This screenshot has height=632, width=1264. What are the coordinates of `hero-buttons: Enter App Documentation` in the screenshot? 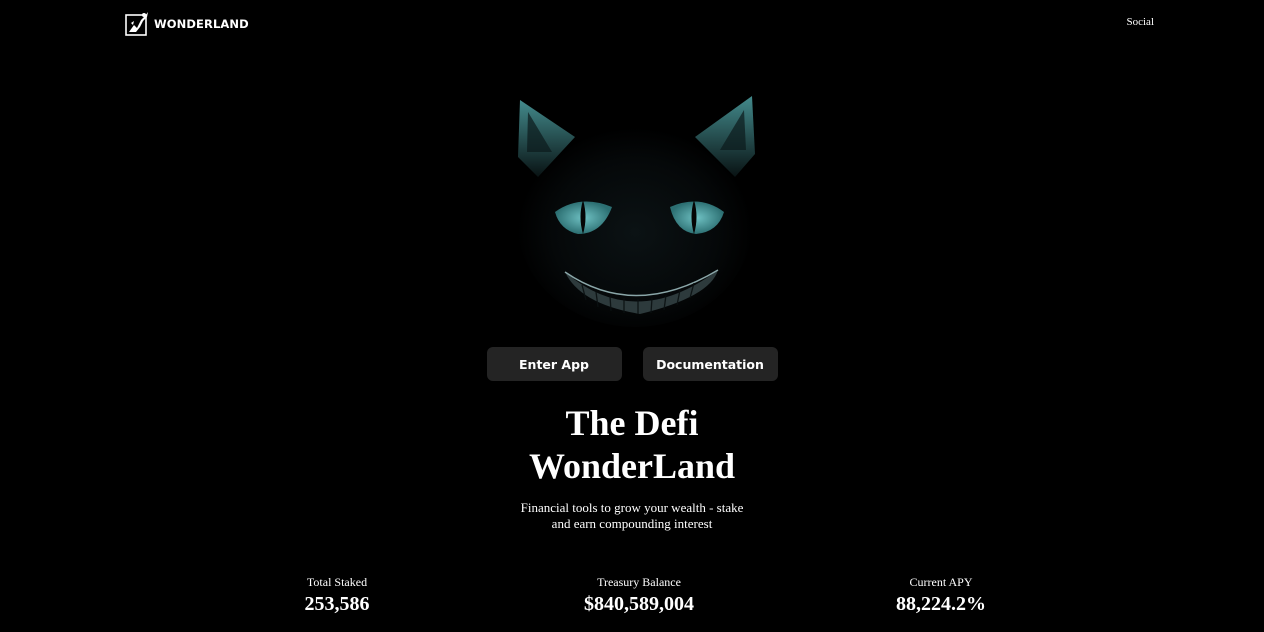 It's located at (632, 364).